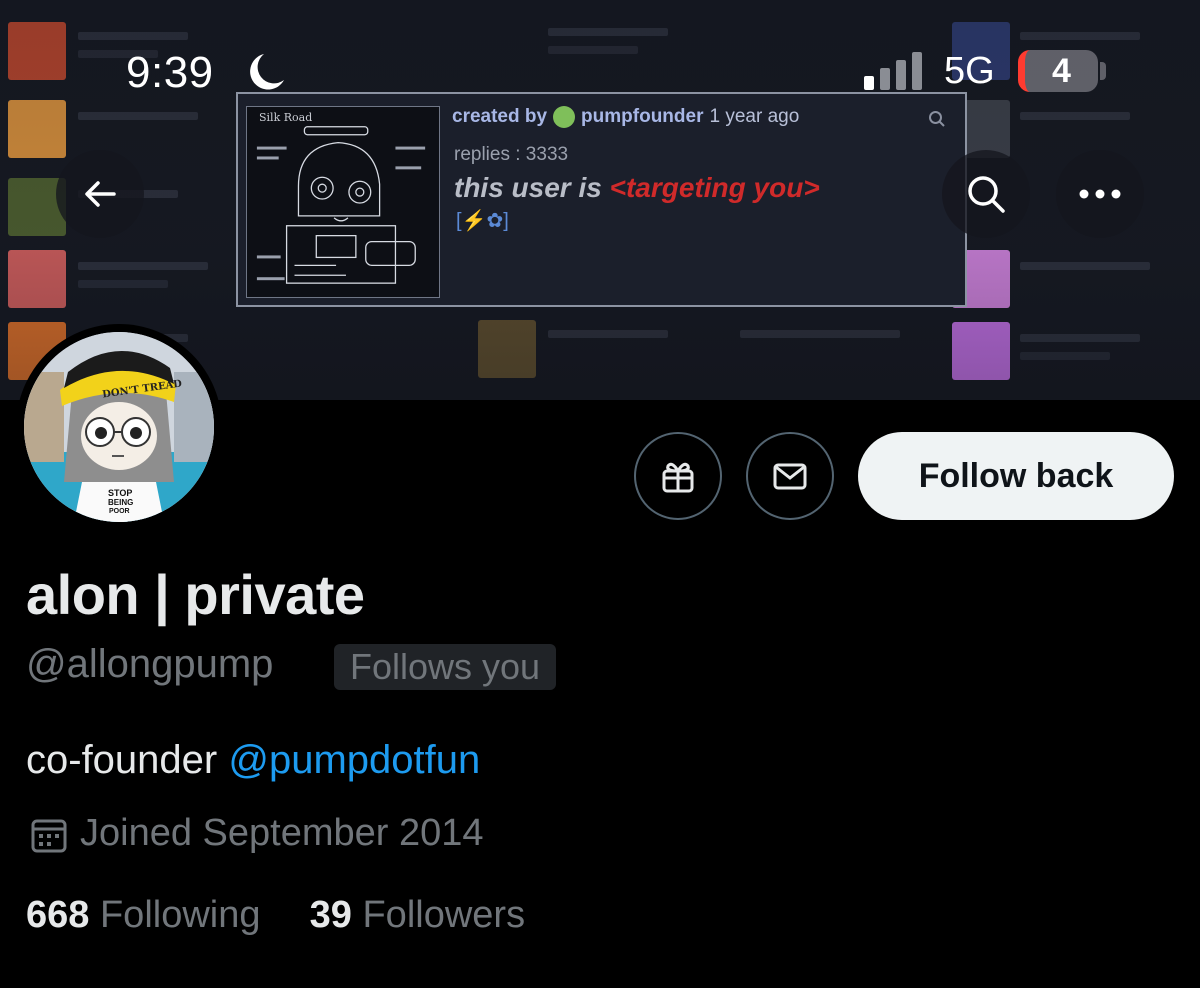  I want to click on followers-count: 39, so click(330, 915).